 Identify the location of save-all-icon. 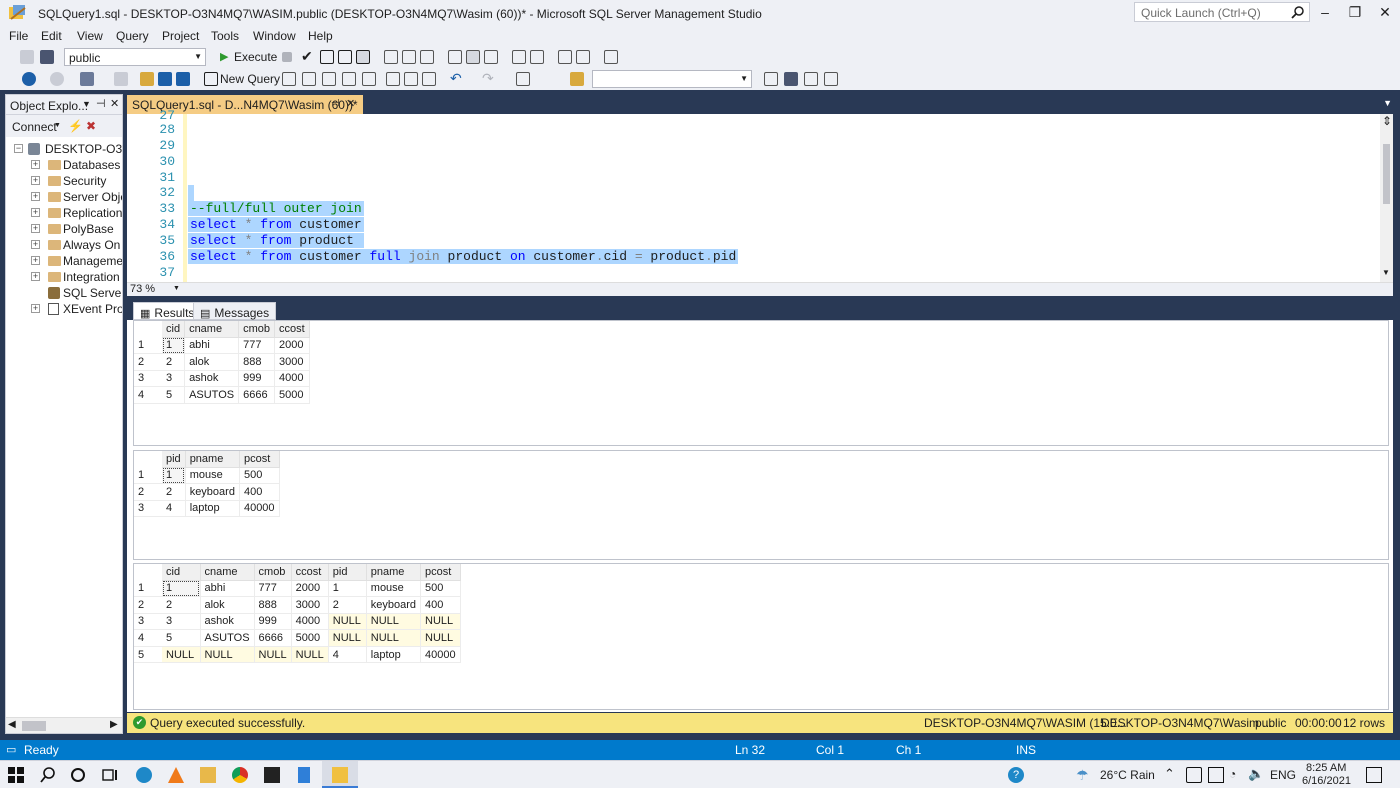
(183, 79).